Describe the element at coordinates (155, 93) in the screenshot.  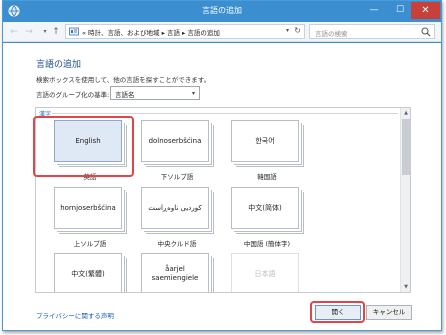
I see `group-by-select: 言語名 ▾` at that location.